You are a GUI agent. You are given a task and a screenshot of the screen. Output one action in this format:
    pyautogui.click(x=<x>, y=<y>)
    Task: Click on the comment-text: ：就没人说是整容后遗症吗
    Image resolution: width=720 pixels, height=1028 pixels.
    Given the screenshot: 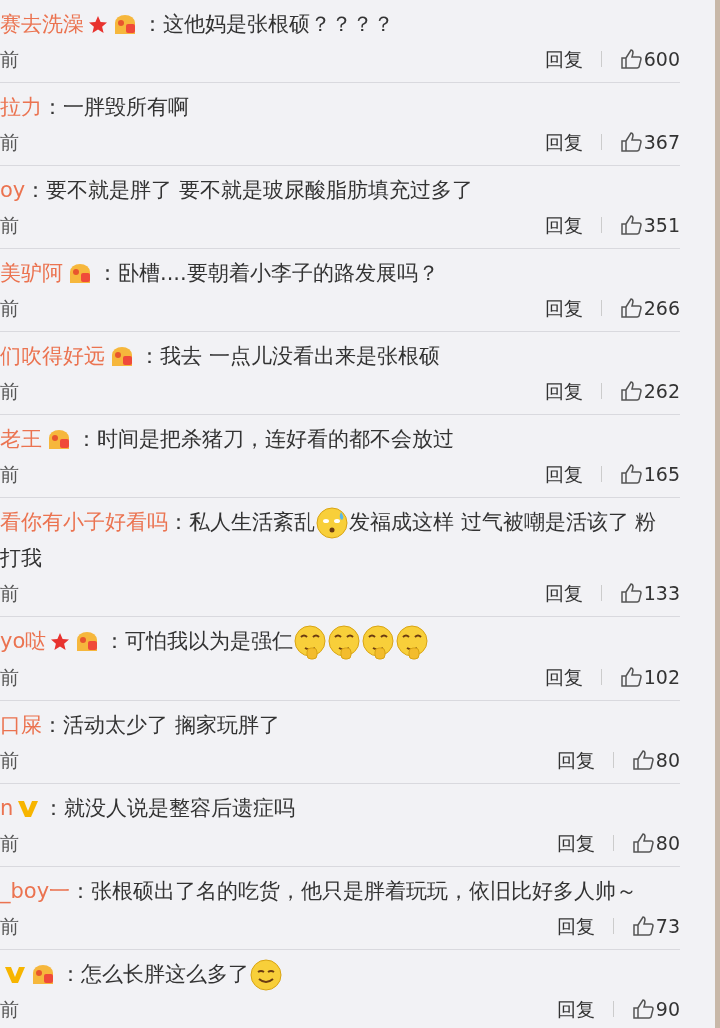 What is the action you would take?
    pyautogui.click(x=169, y=808)
    